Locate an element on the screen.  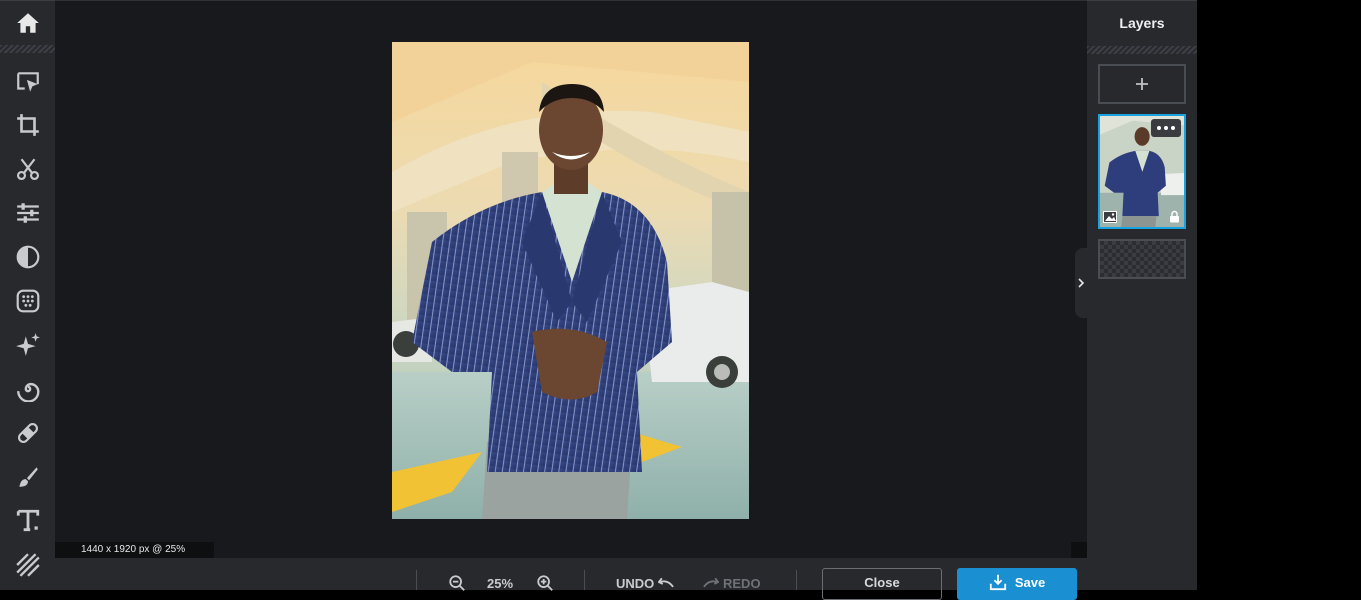
adjust-tool-button is located at coordinates (27, 213).